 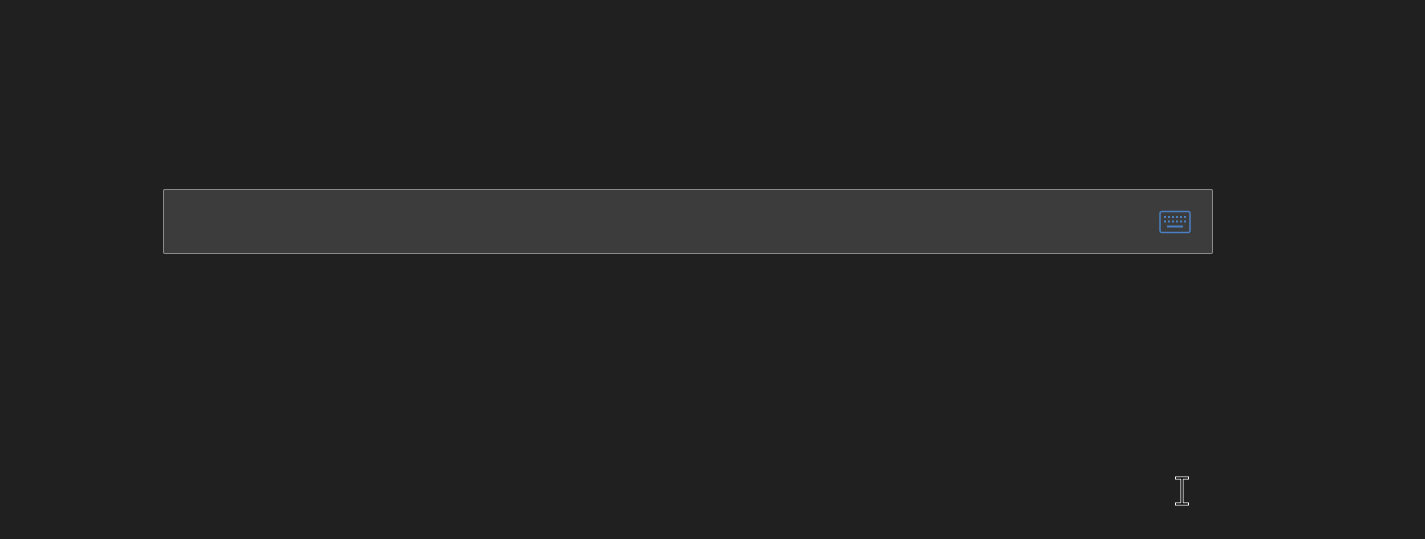 I want to click on text-input, so click(x=649, y=221).